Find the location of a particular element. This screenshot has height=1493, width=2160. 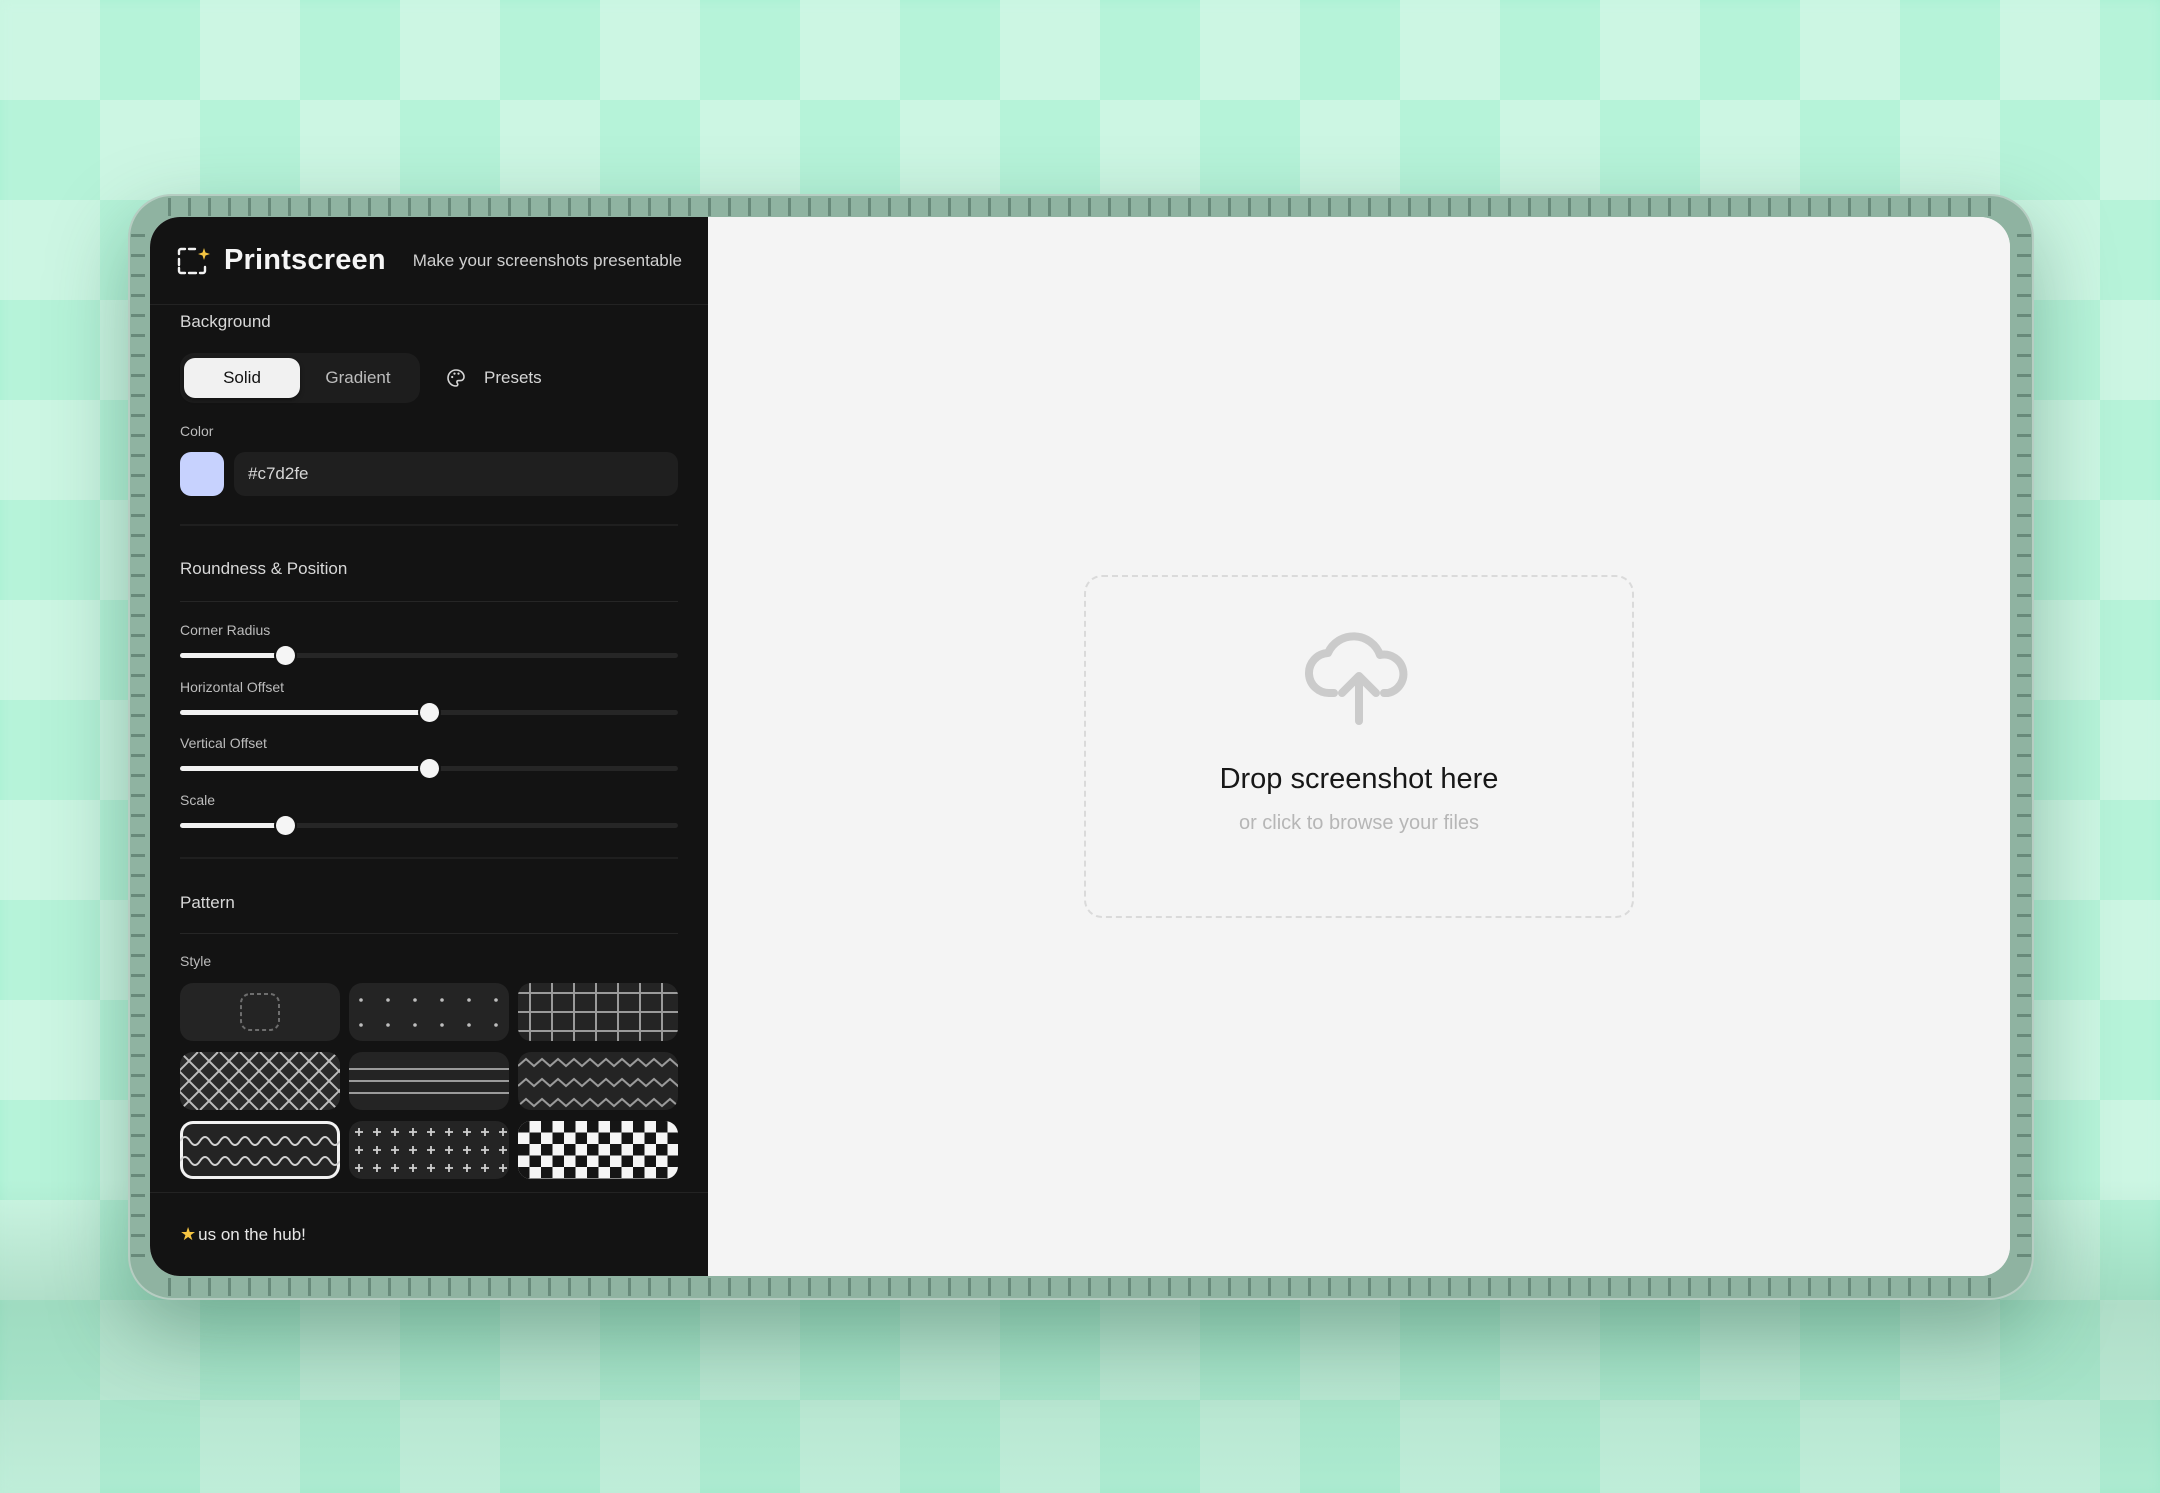

style-label: Style is located at coordinates (196, 961).